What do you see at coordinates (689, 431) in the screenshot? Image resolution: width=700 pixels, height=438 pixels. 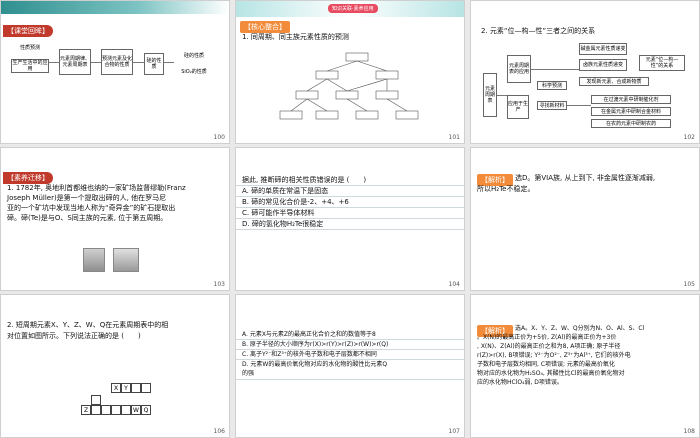 I see `page-number: 108` at bounding box center [689, 431].